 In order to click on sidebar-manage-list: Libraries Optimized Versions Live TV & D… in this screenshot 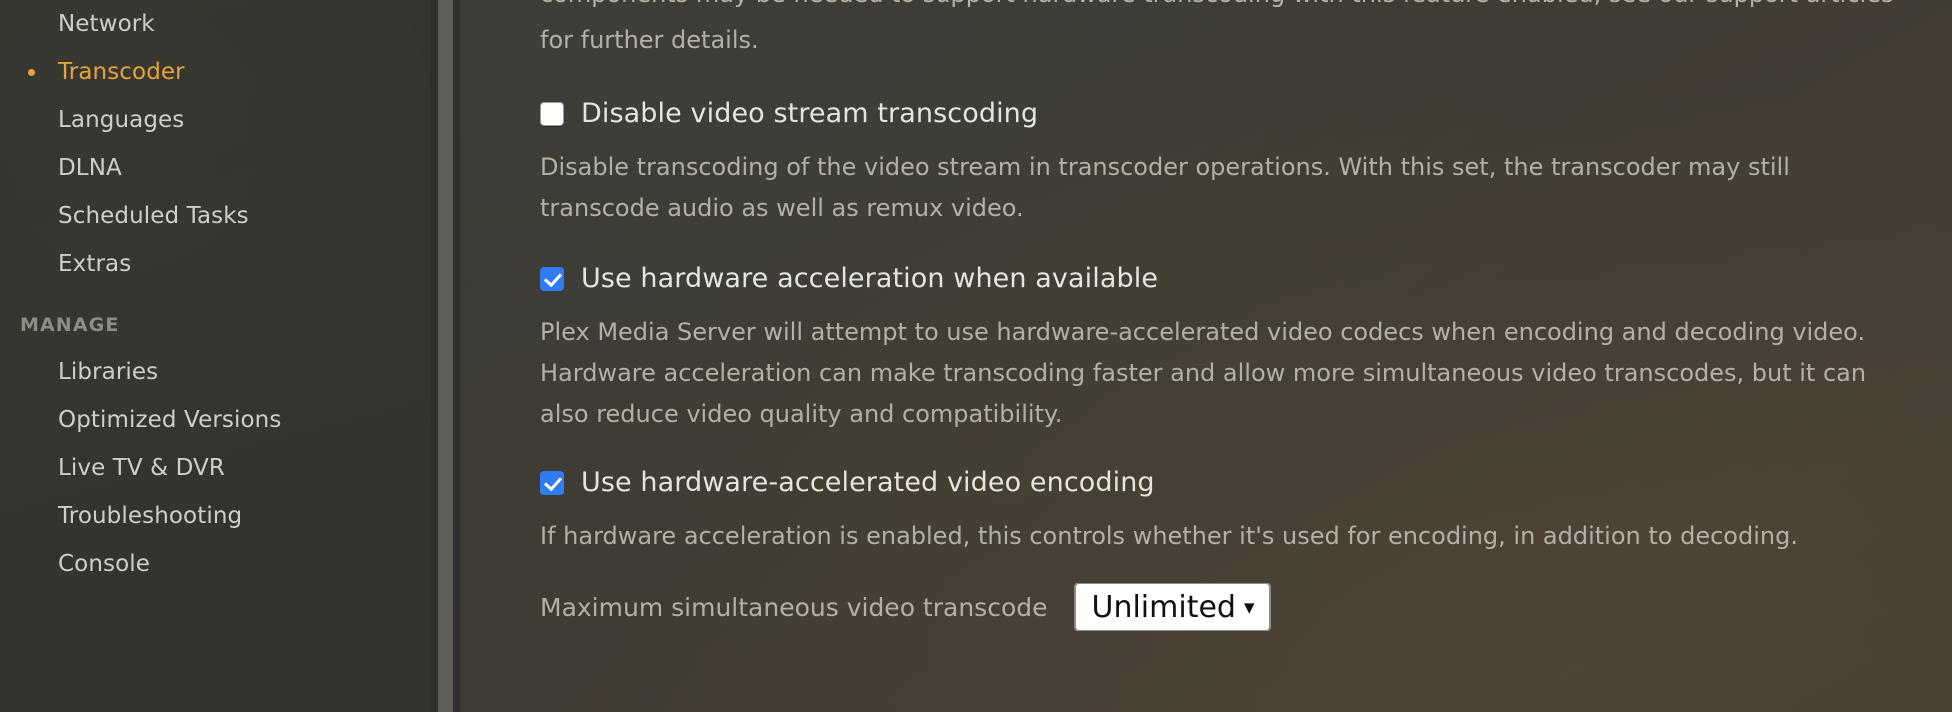, I will do `click(215, 468)`.